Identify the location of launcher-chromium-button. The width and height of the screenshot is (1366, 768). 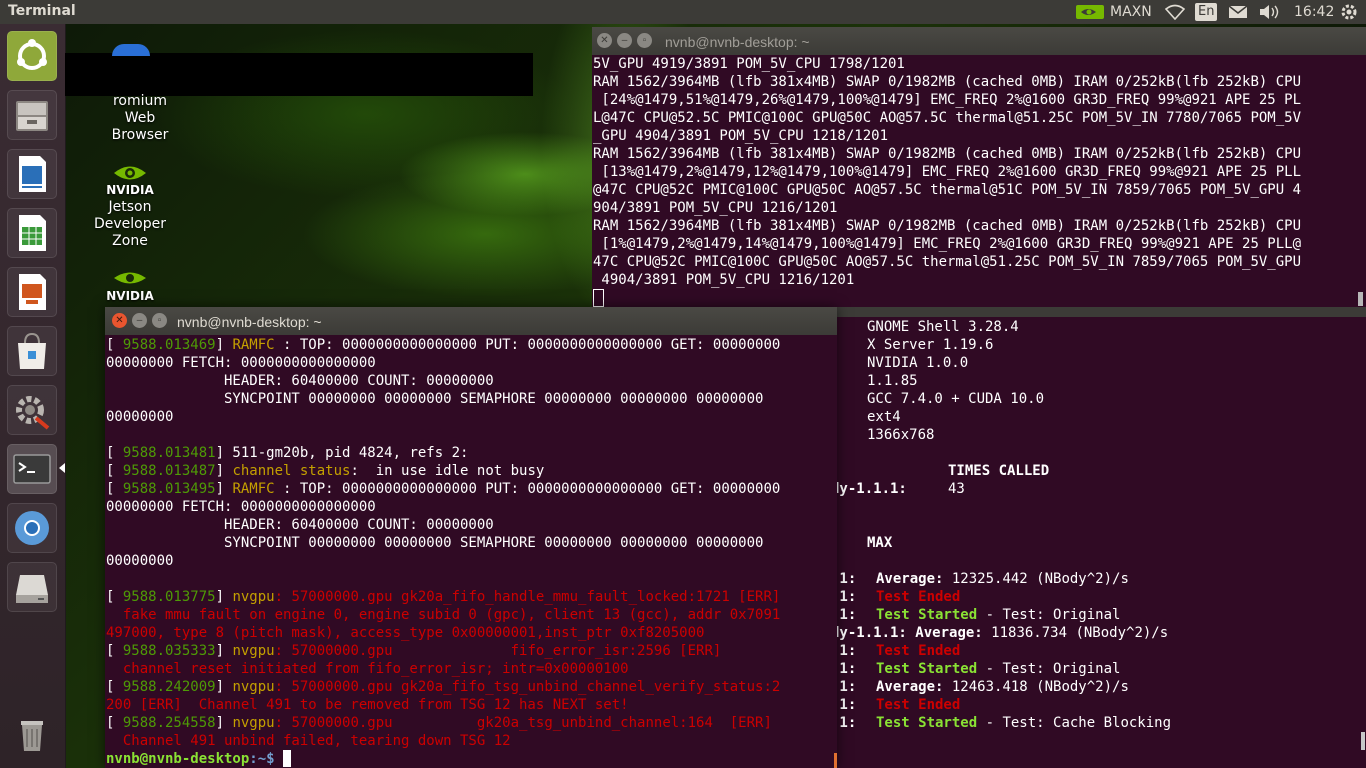
(32, 528).